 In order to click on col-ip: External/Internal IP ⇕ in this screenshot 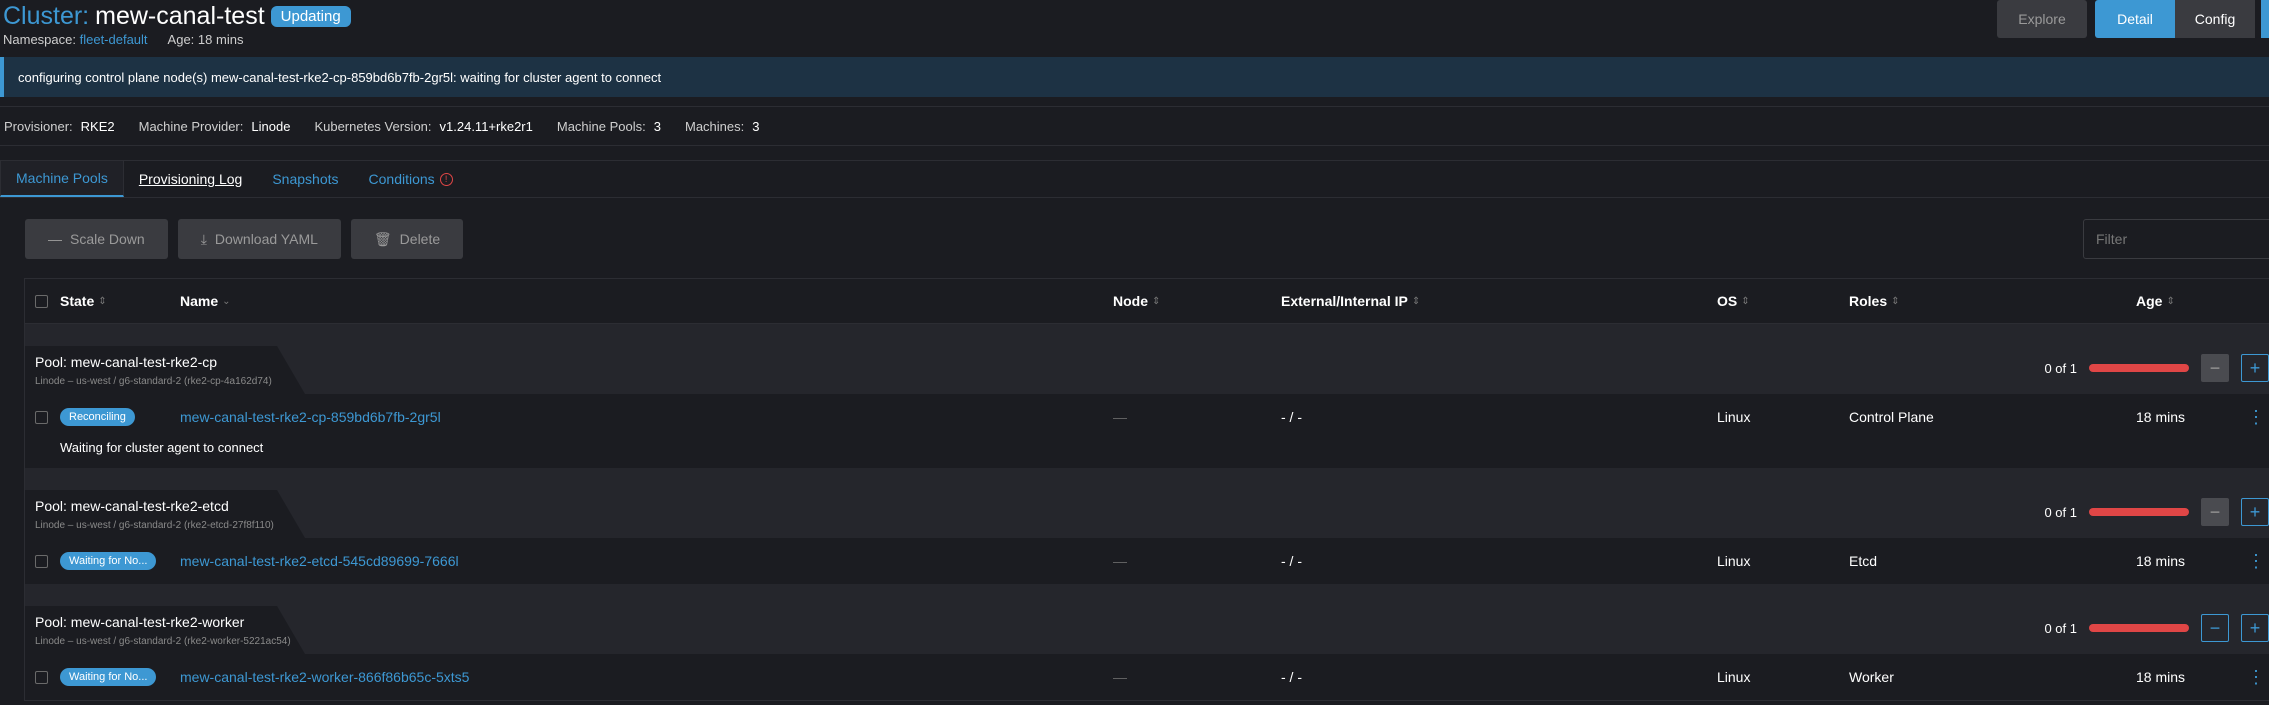, I will do `click(1350, 301)`.